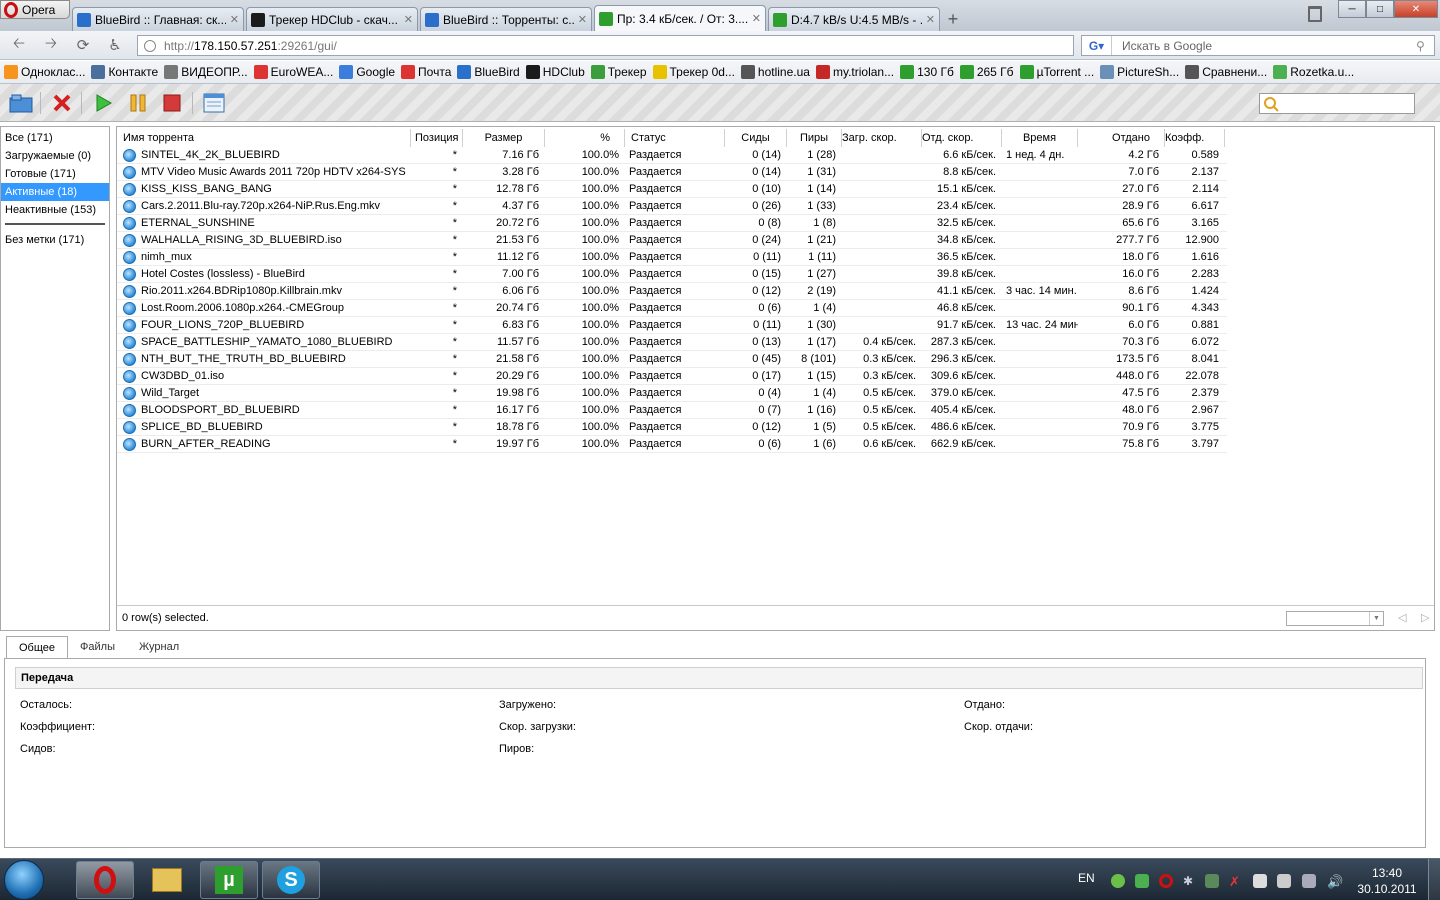 The image size is (1440, 900). I want to click on remove-torrent-icon, so click(62, 103).